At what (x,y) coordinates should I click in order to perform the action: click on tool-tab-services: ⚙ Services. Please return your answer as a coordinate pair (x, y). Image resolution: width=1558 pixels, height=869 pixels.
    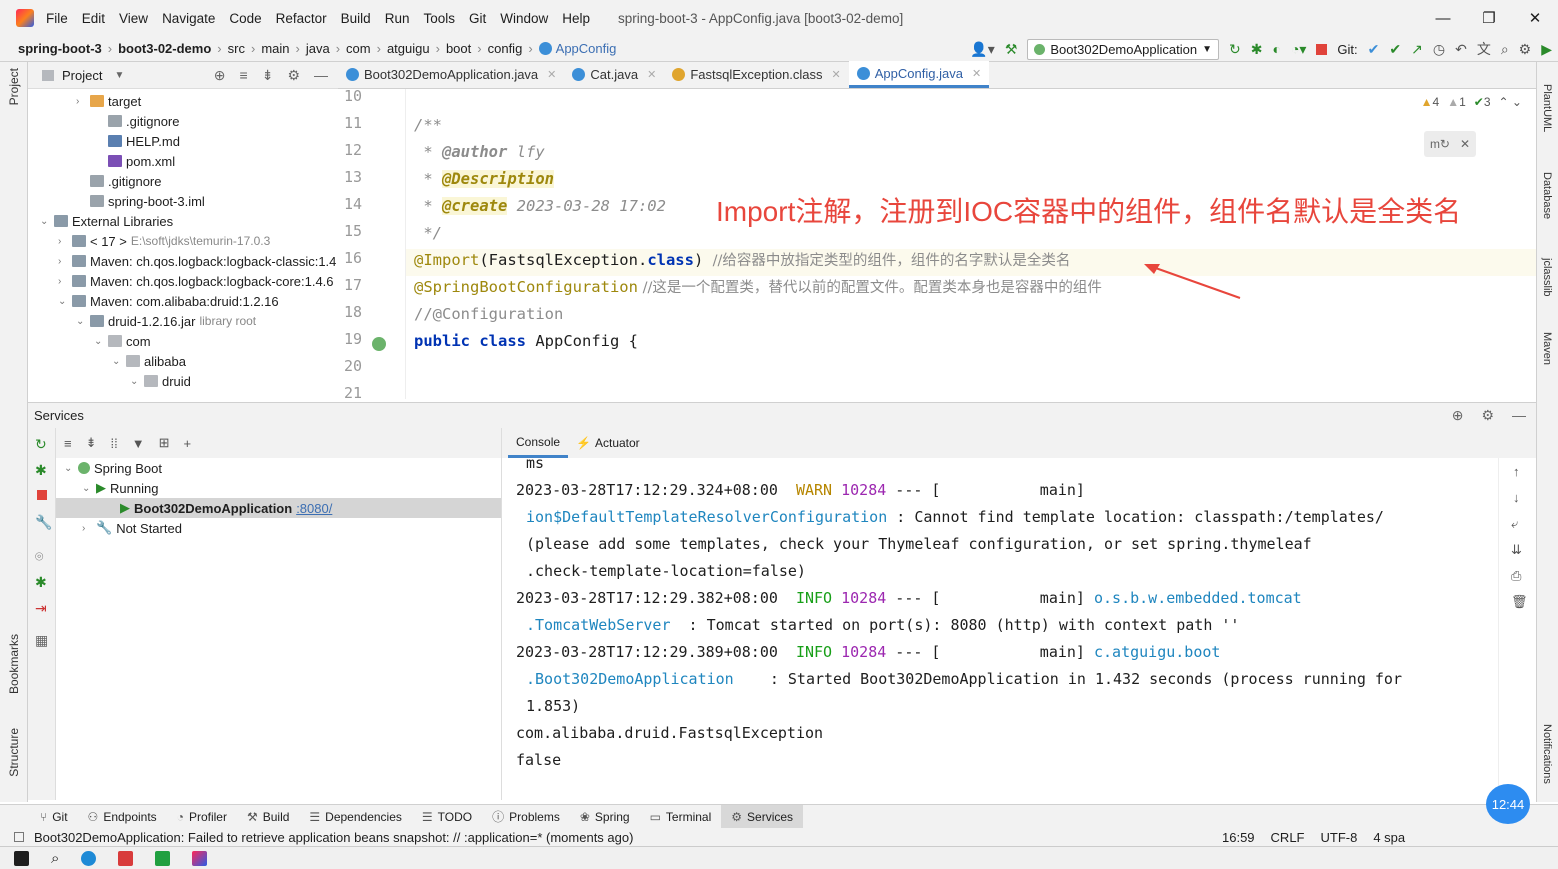
    Looking at the image, I should click on (762, 816).